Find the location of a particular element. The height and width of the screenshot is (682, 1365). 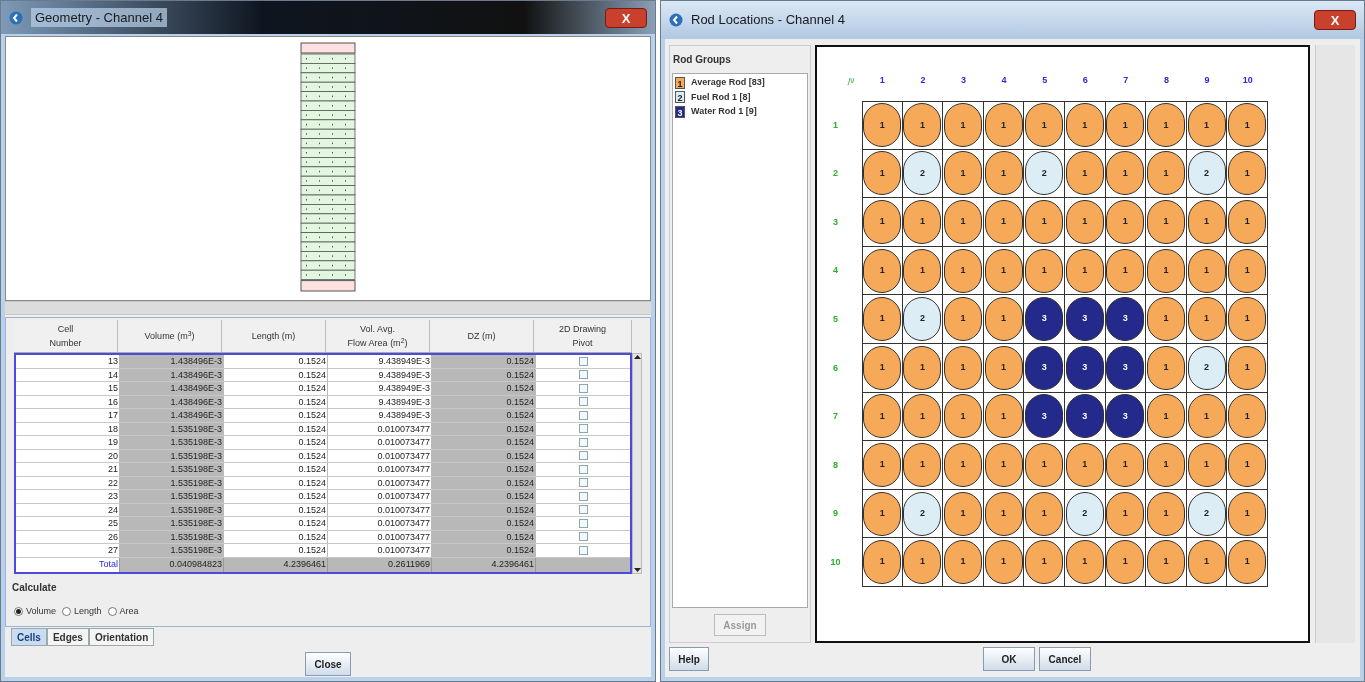

row-label: 10 is located at coordinates (835, 562).